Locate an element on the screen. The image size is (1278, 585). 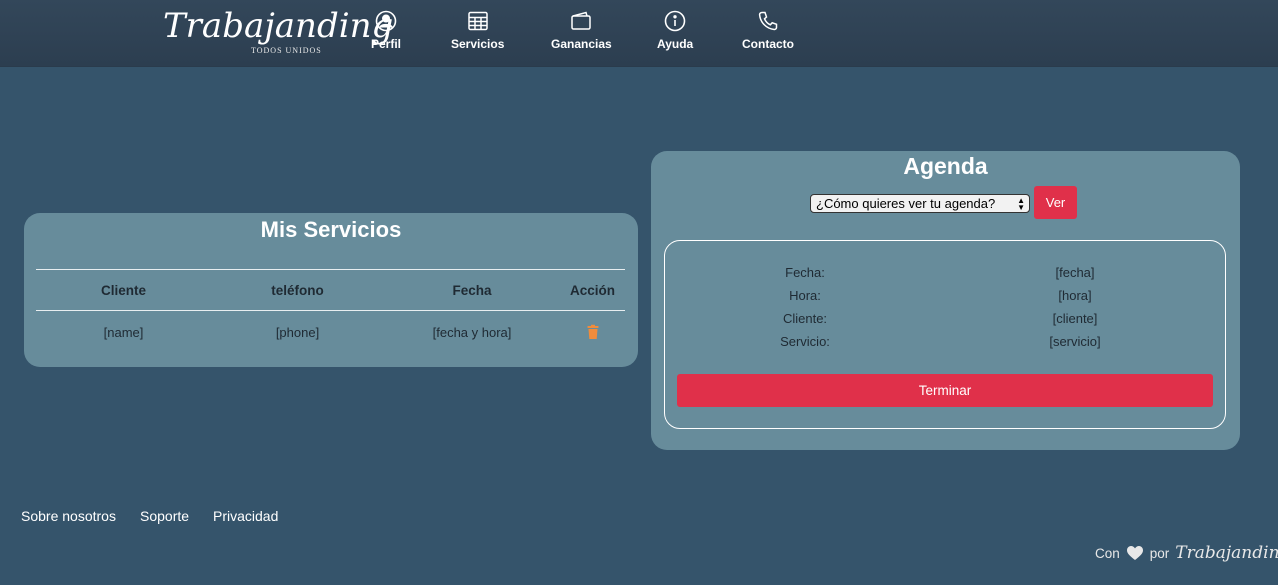
person-circle-icon is located at coordinates (386, 21).